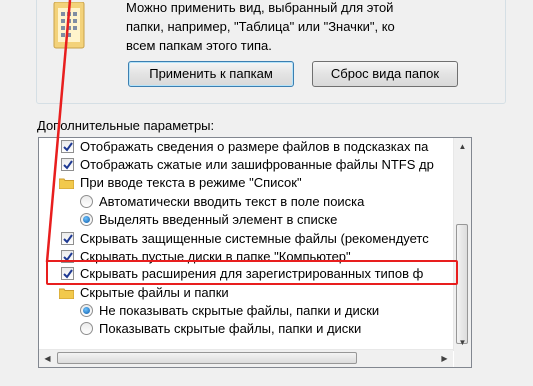 The image size is (533, 386). What do you see at coordinates (154, 292) in the screenshot?
I see `list-item-label: Скрытые файлы и папки` at bounding box center [154, 292].